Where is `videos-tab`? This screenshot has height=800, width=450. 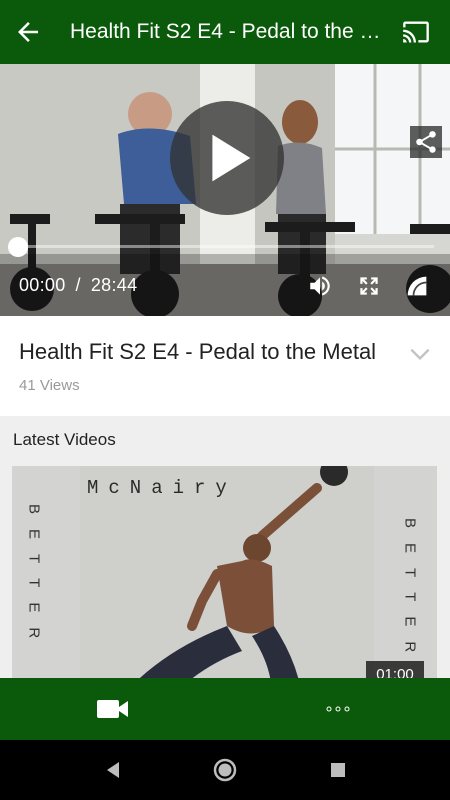
videos-tab is located at coordinates (112, 709).